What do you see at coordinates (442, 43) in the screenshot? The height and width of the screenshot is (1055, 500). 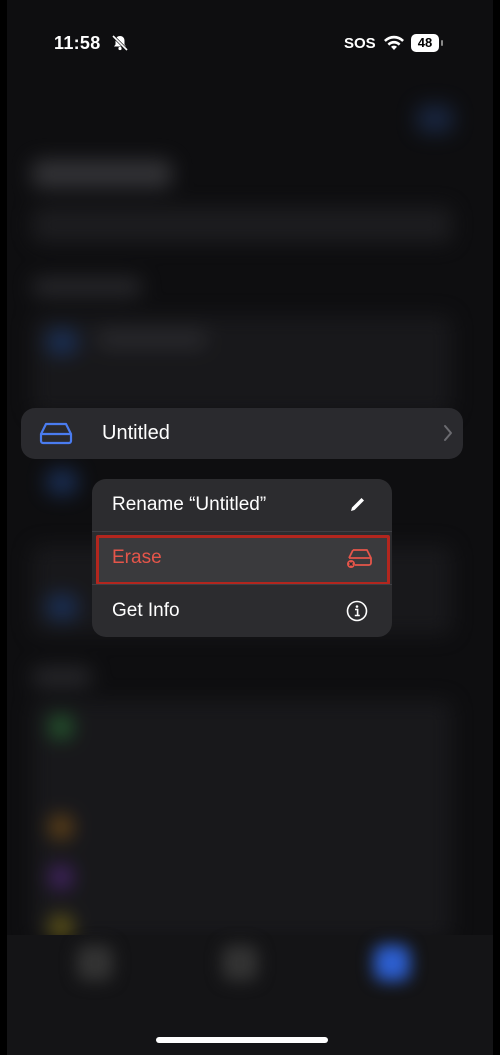 I see `battery-nub` at bounding box center [442, 43].